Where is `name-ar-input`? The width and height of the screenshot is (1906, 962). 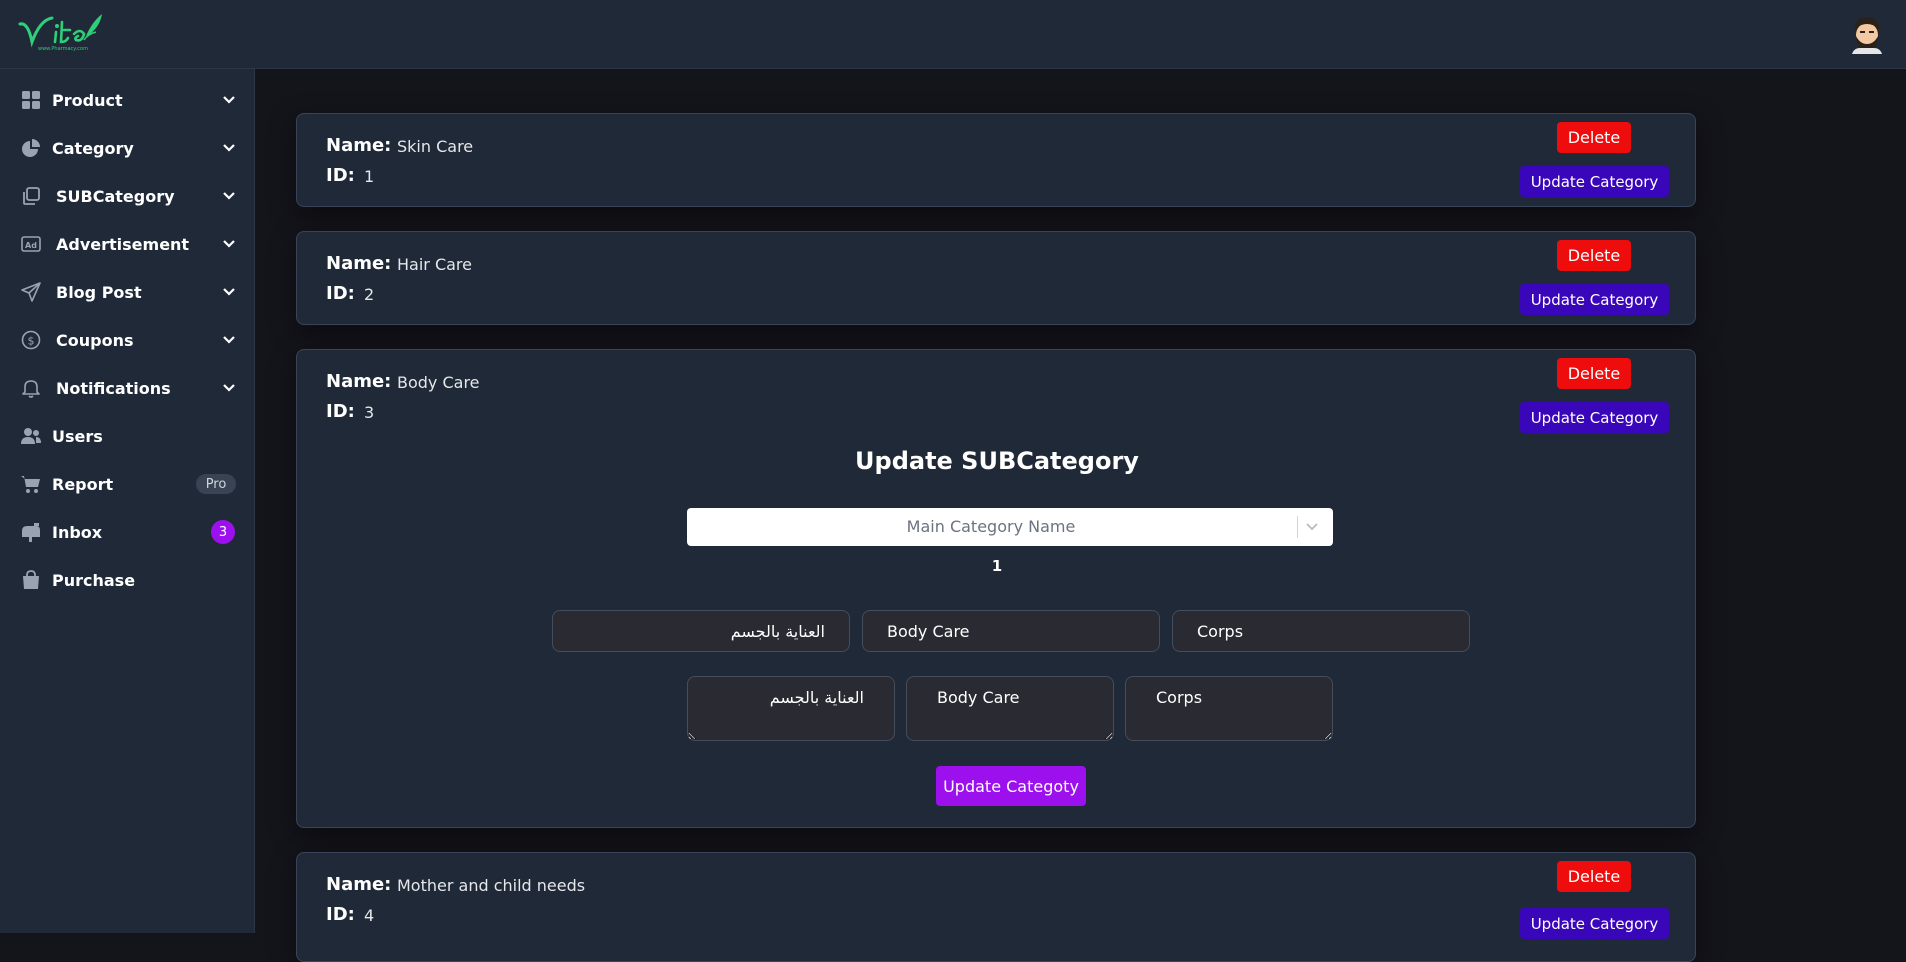 name-ar-input is located at coordinates (701, 631).